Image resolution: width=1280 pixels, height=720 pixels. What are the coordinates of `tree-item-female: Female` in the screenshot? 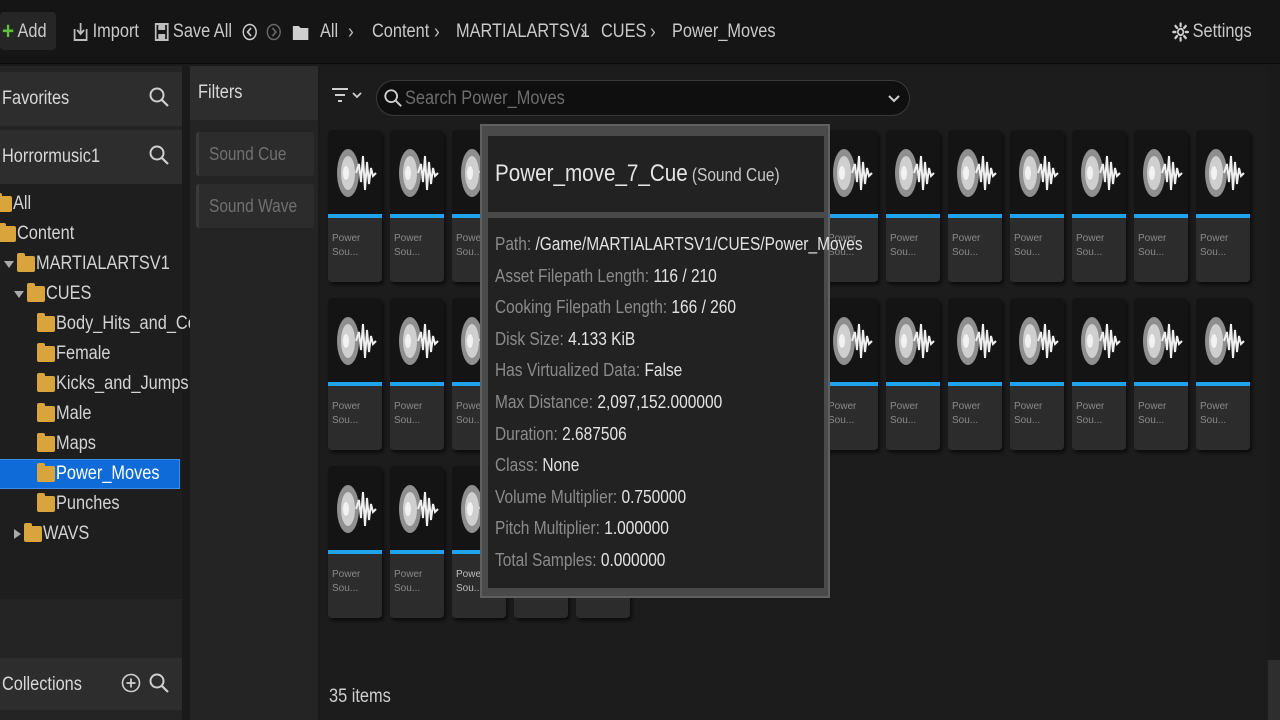 It's located at (78, 354).